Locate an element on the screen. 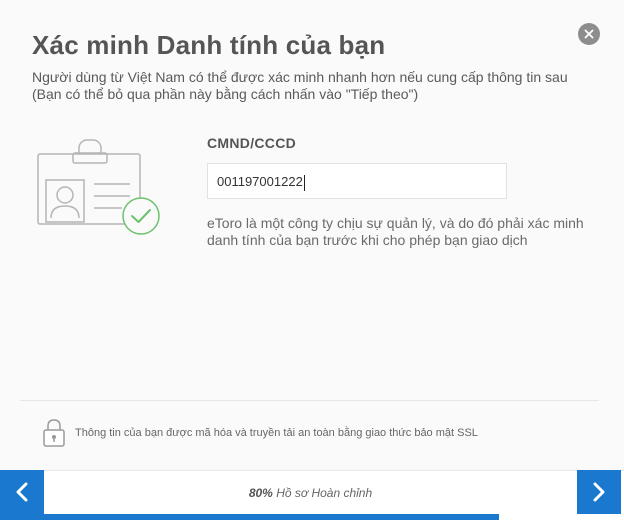 The image size is (624, 521). chevron-right-icon is located at coordinates (599, 492).